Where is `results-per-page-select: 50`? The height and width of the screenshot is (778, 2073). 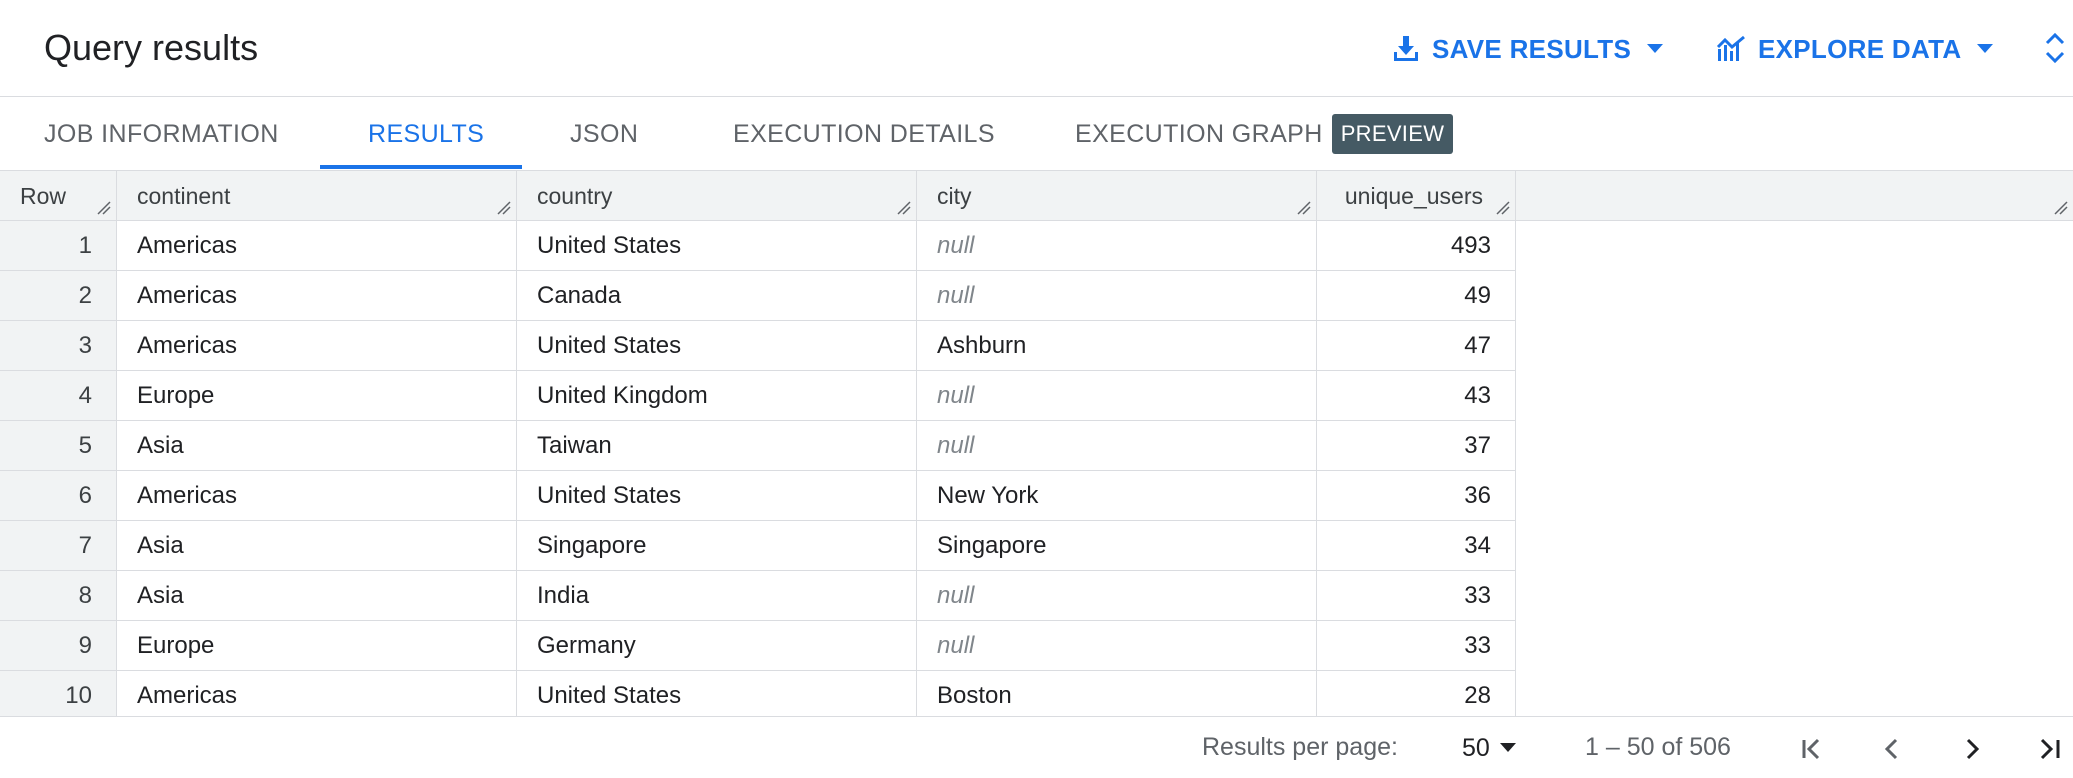 results-per-page-select: 50 is located at coordinates (1489, 748).